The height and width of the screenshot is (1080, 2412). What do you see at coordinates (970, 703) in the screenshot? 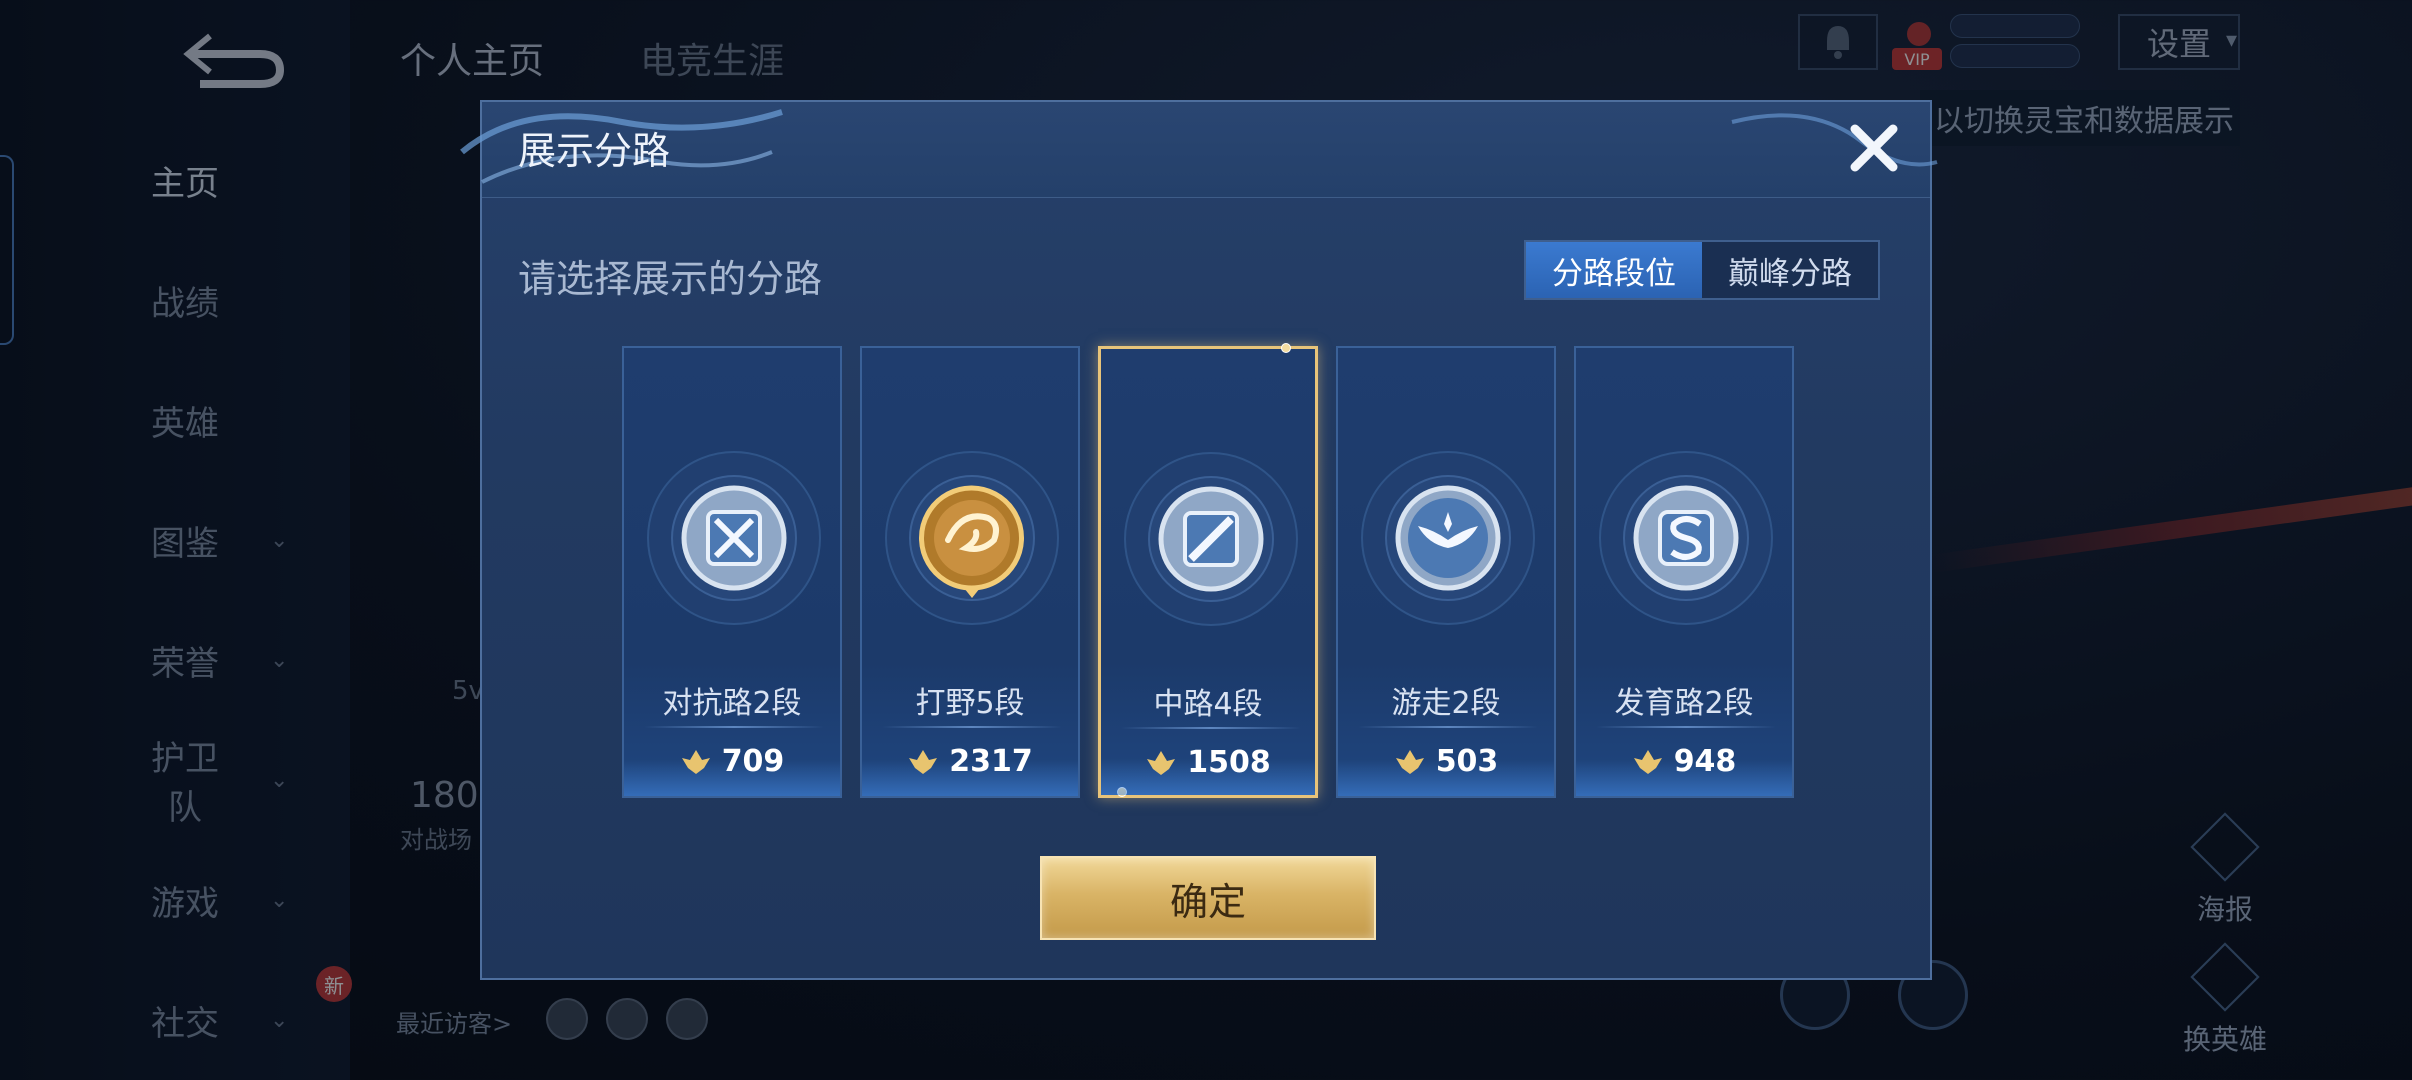
I see `lane-name: 打野5段` at bounding box center [970, 703].